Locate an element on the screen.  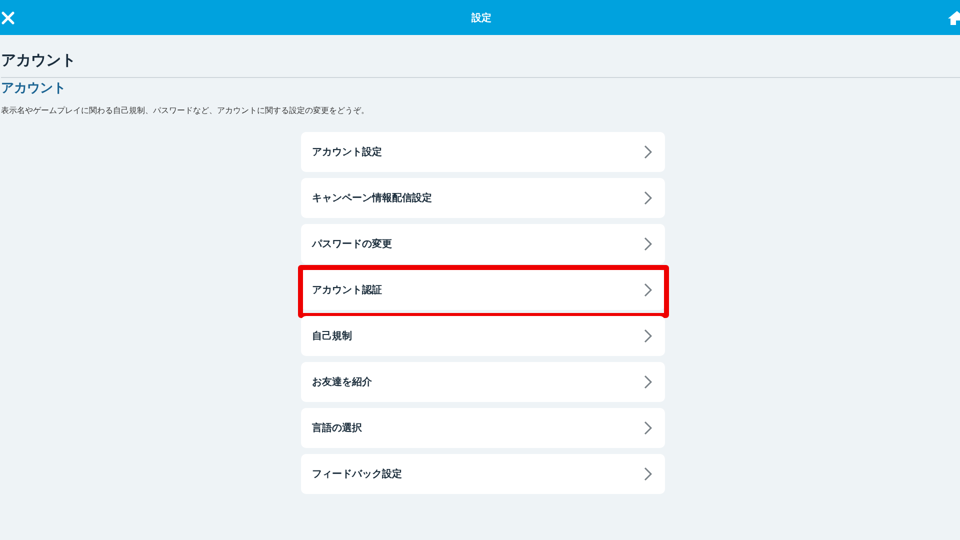
home-icon is located at coordinates (954, 18).